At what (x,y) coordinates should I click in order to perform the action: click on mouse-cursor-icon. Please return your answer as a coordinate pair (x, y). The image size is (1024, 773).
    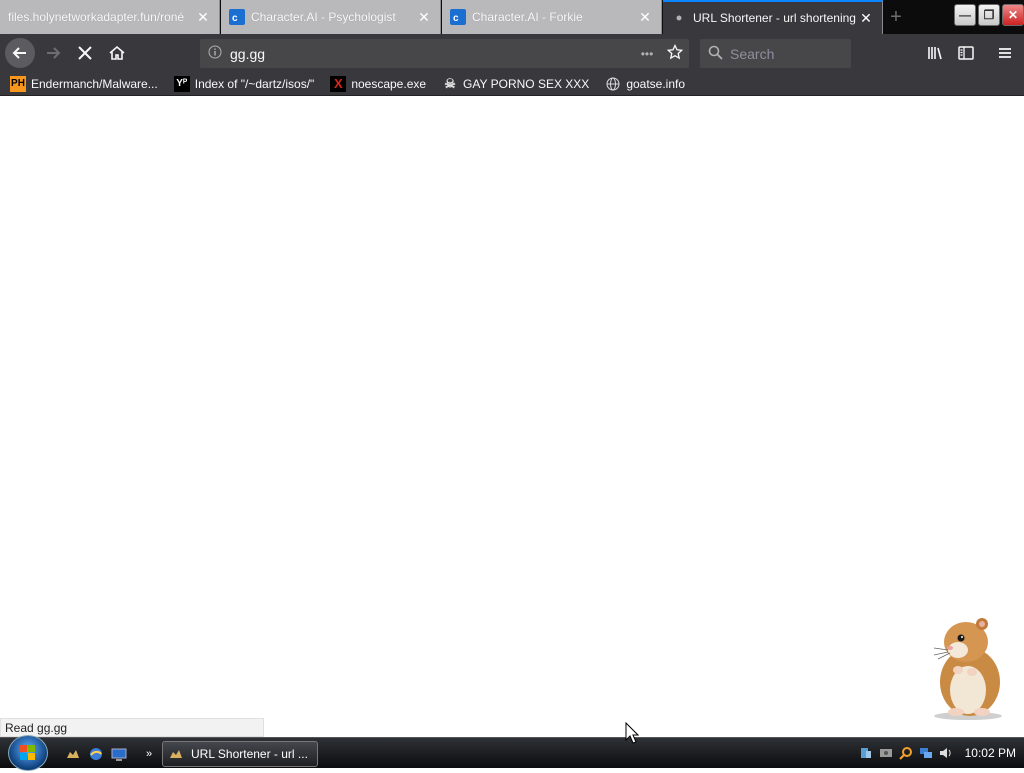
    Looking at the image, I should click on (632, 733).